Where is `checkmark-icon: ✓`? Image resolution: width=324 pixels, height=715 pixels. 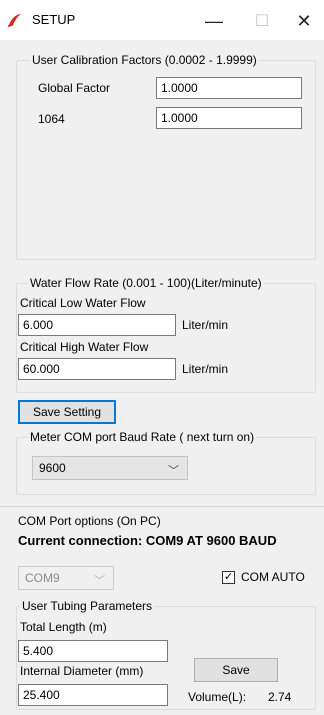 checkmark-icon: ✓ is located at coordinates (228, 577).